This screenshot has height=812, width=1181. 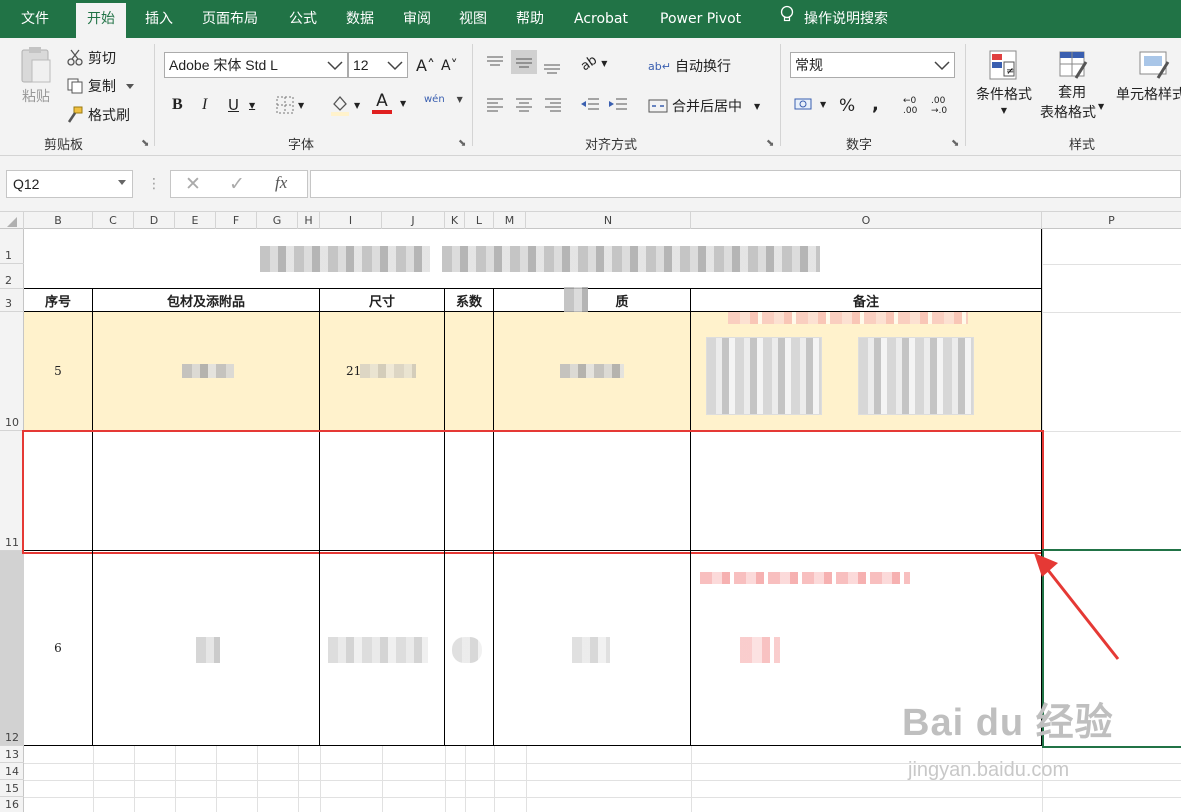 What do you see at coordinates (290, 105) in the screenshot?
I see `borders-button: ▼` at bounding box center [290, 105].